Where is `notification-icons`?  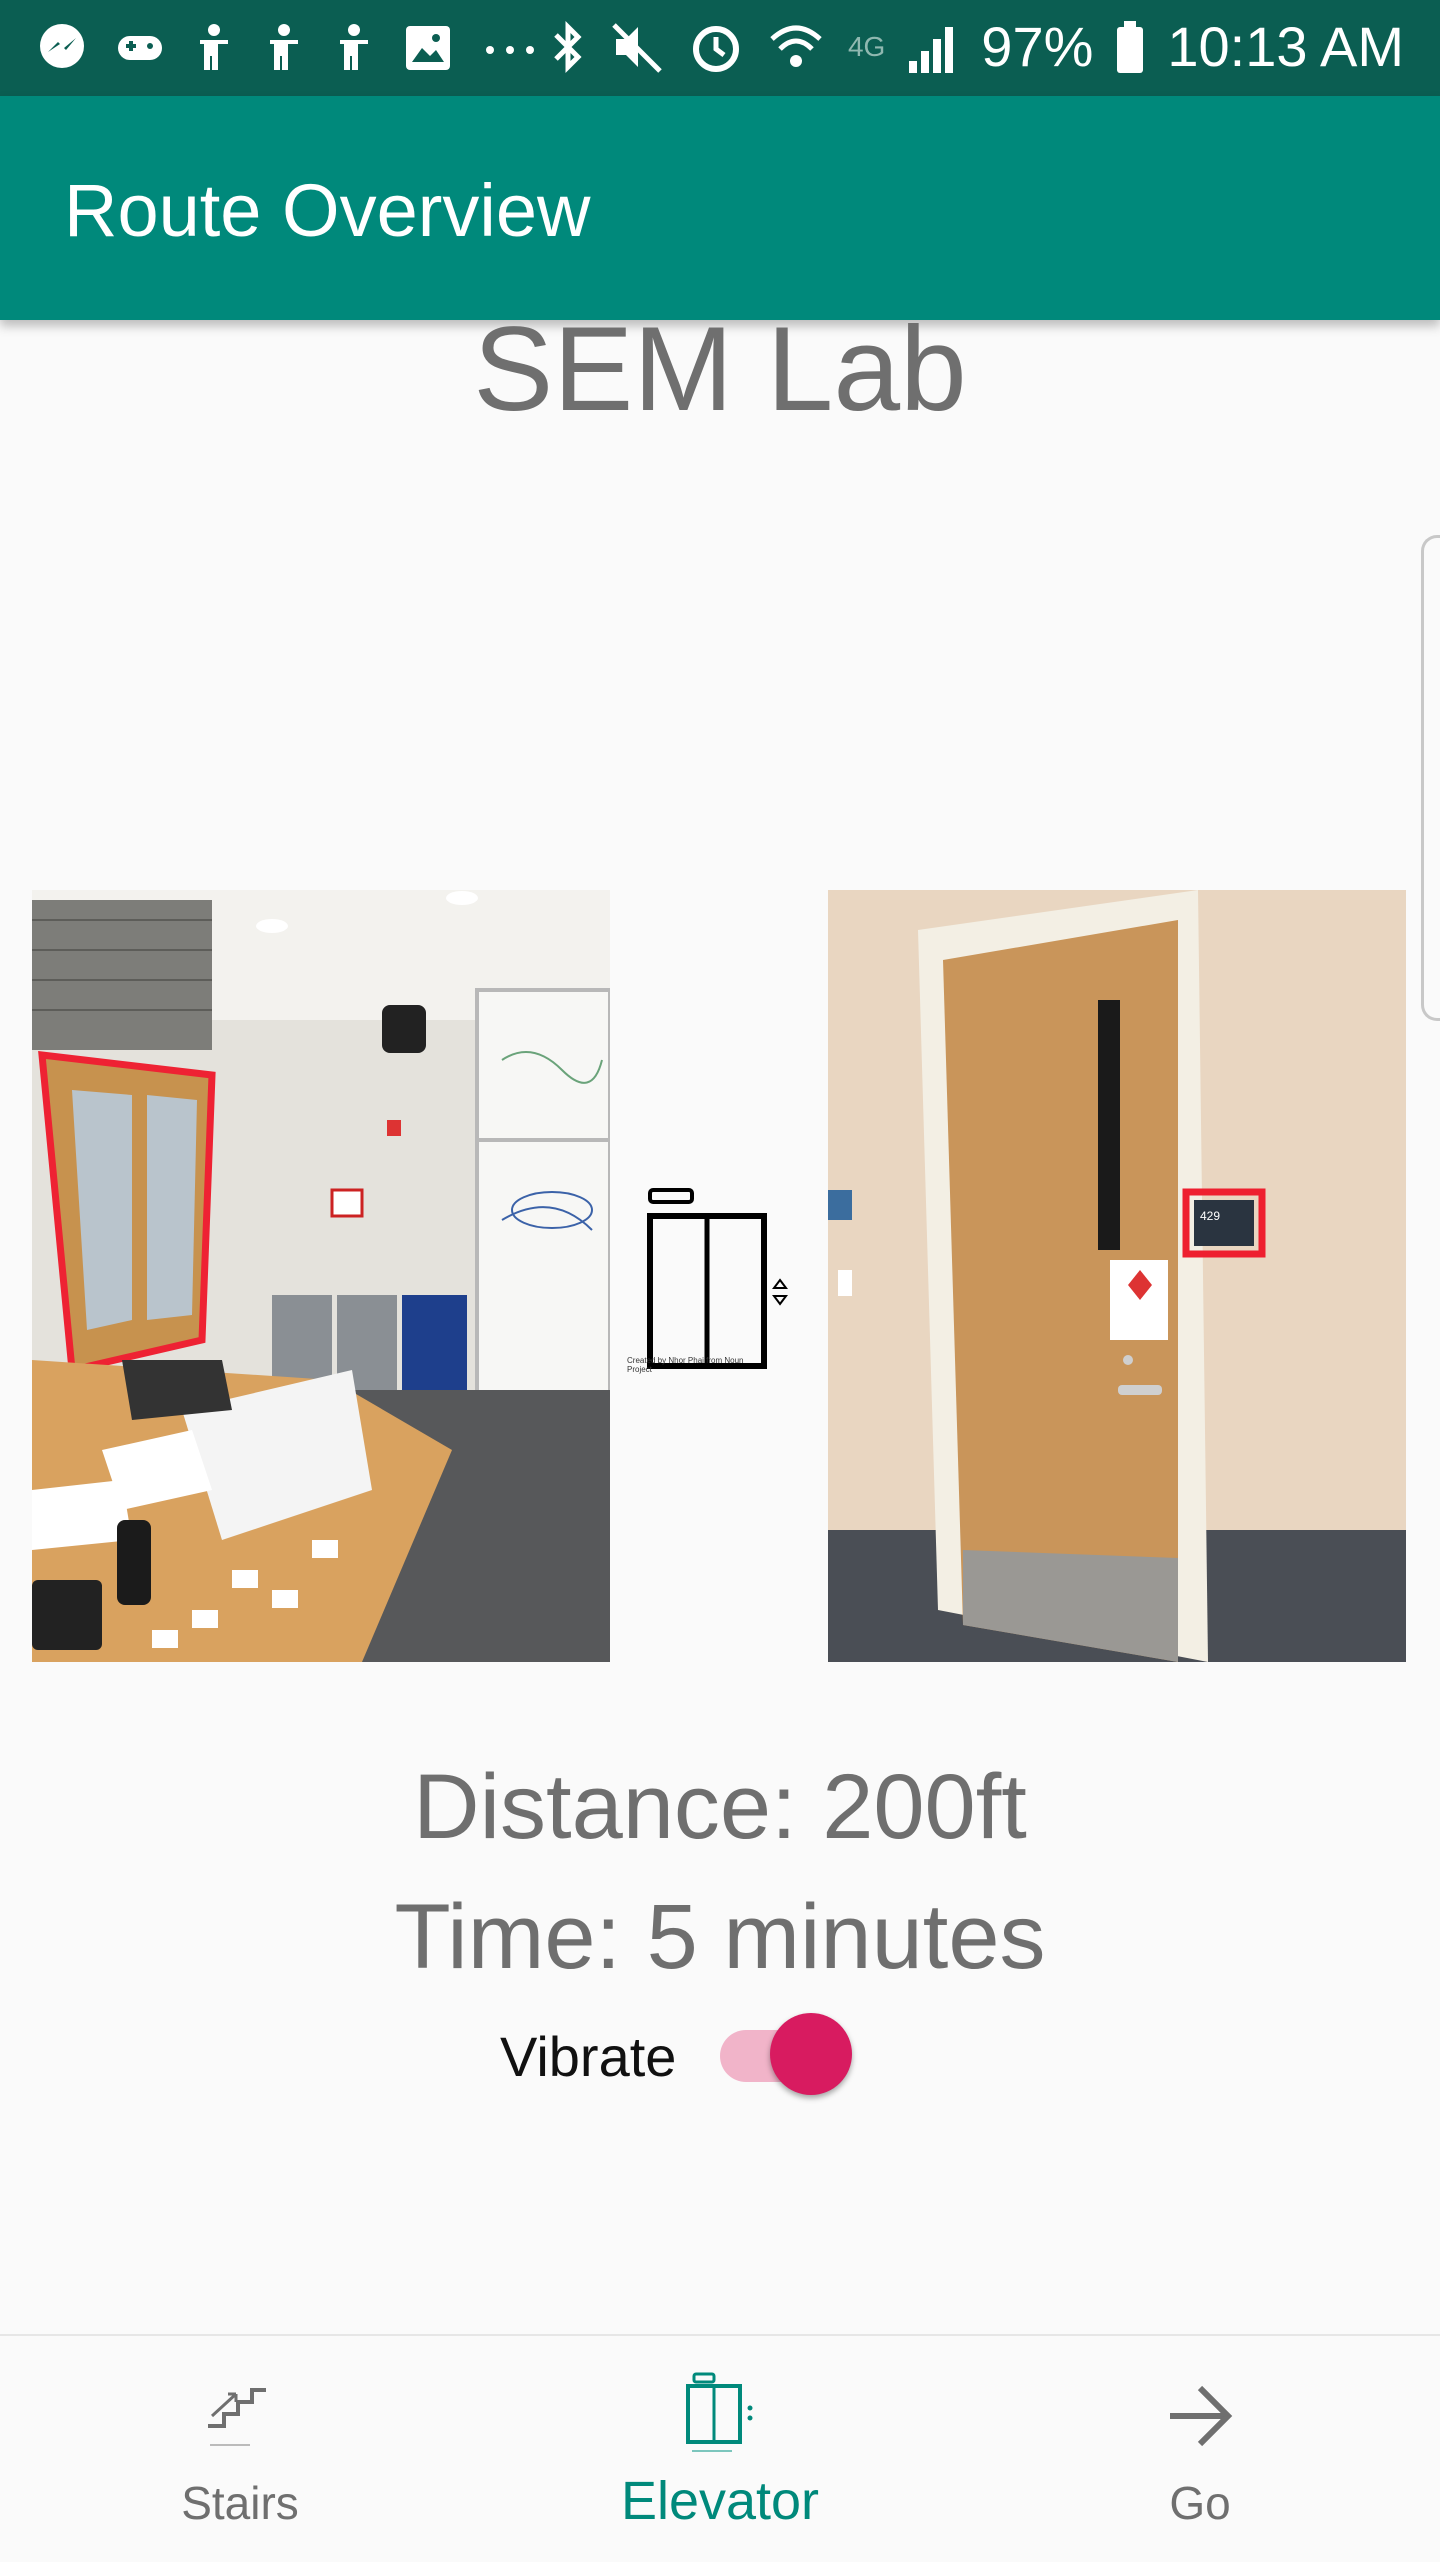
notification-icons is located at coordinates (288, 48).